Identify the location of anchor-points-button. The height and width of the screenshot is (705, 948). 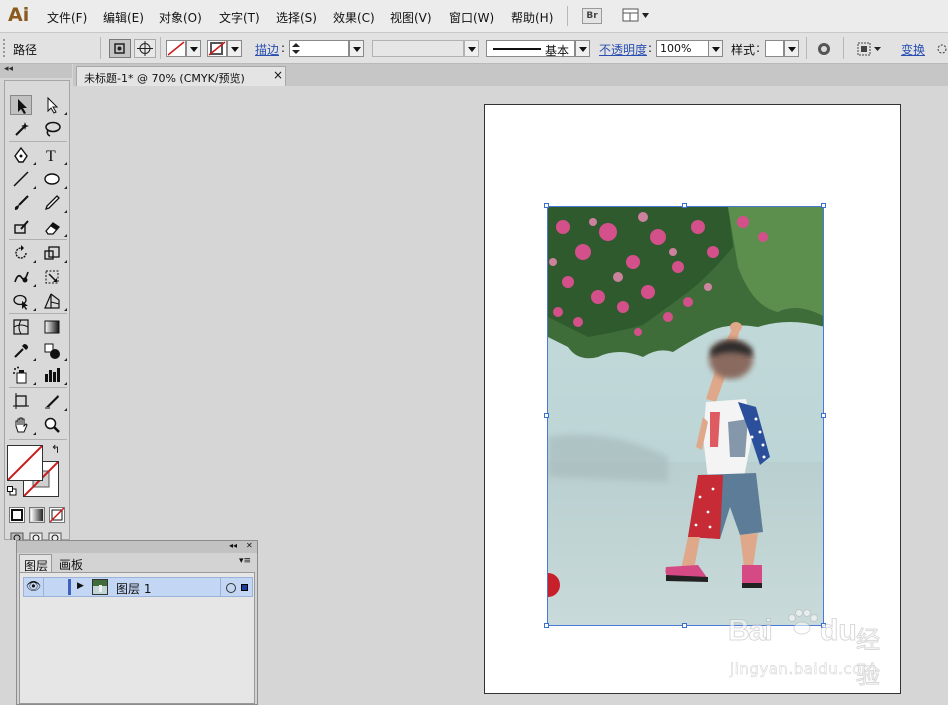
(145, 48).